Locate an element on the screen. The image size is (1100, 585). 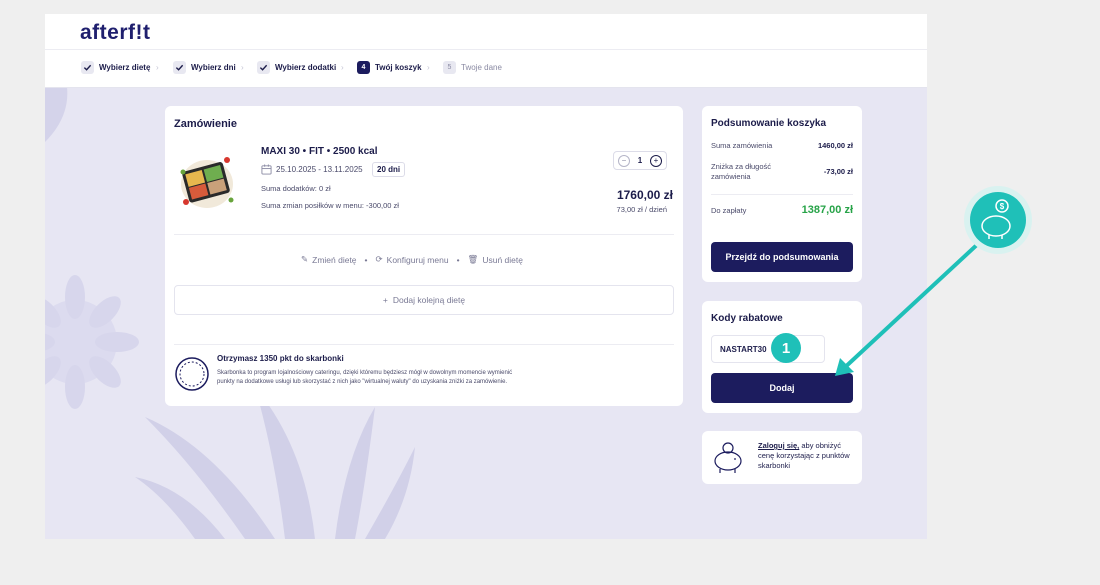
order-title: Zamówienie is located at coordinates (205, 124).